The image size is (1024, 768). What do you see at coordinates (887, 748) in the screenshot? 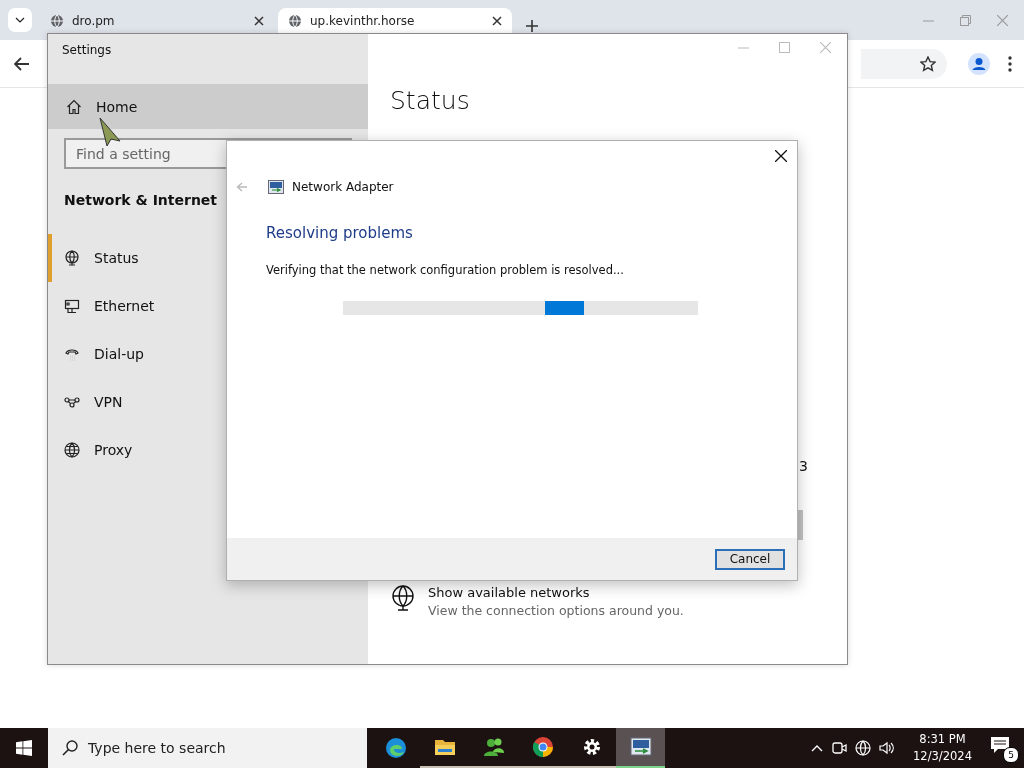
I see `speaker-icon` at bounding box center [887, 748].